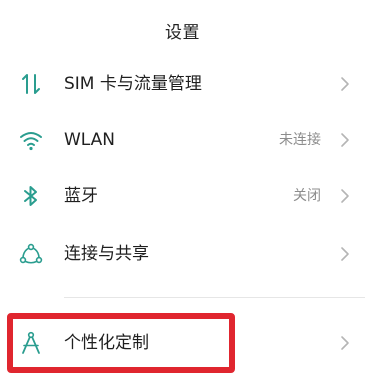  What do you see at coordinates (31, 196) in the screenshot?
I see `bluetooth-icon` at bounding box center [31, 196].